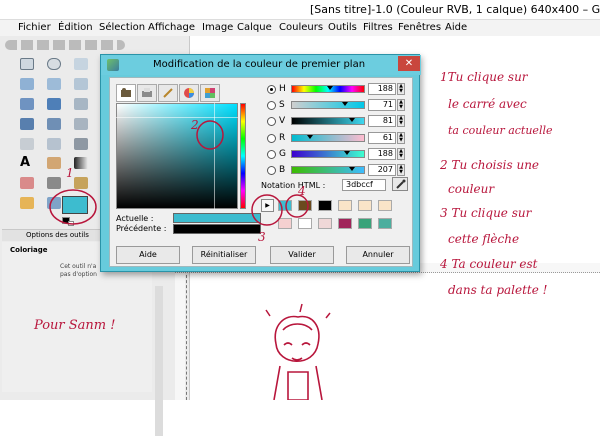  I want to click on note-step4-line2: dans ta palette !, so click(498, 290).